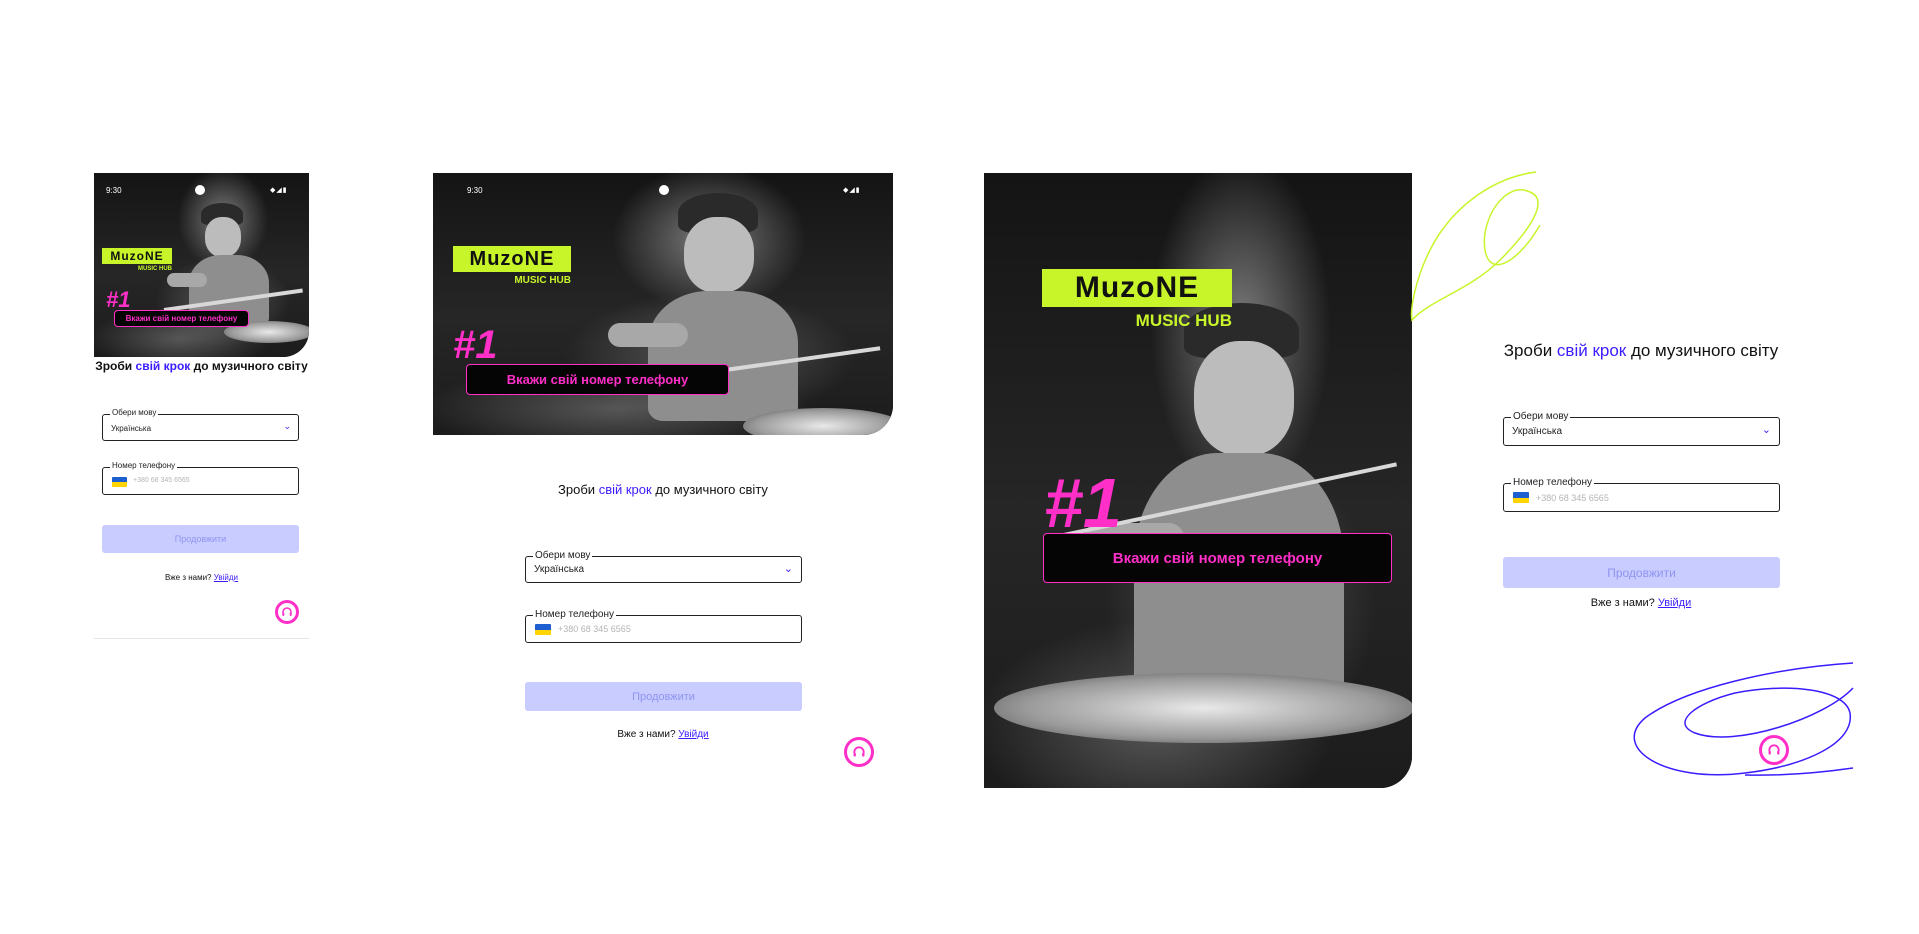 The height and width of the screenshot is (934, 1919). I want to click on home-divider, so click(201, 638).